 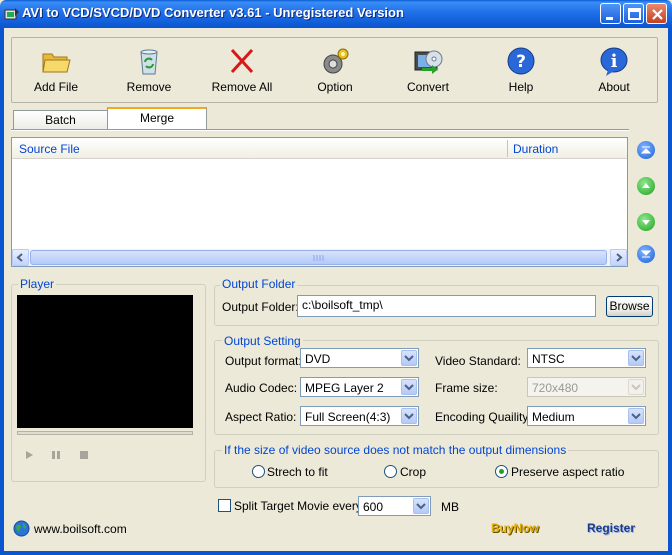 I want to click on play-icon, so click(x=29, y=455).